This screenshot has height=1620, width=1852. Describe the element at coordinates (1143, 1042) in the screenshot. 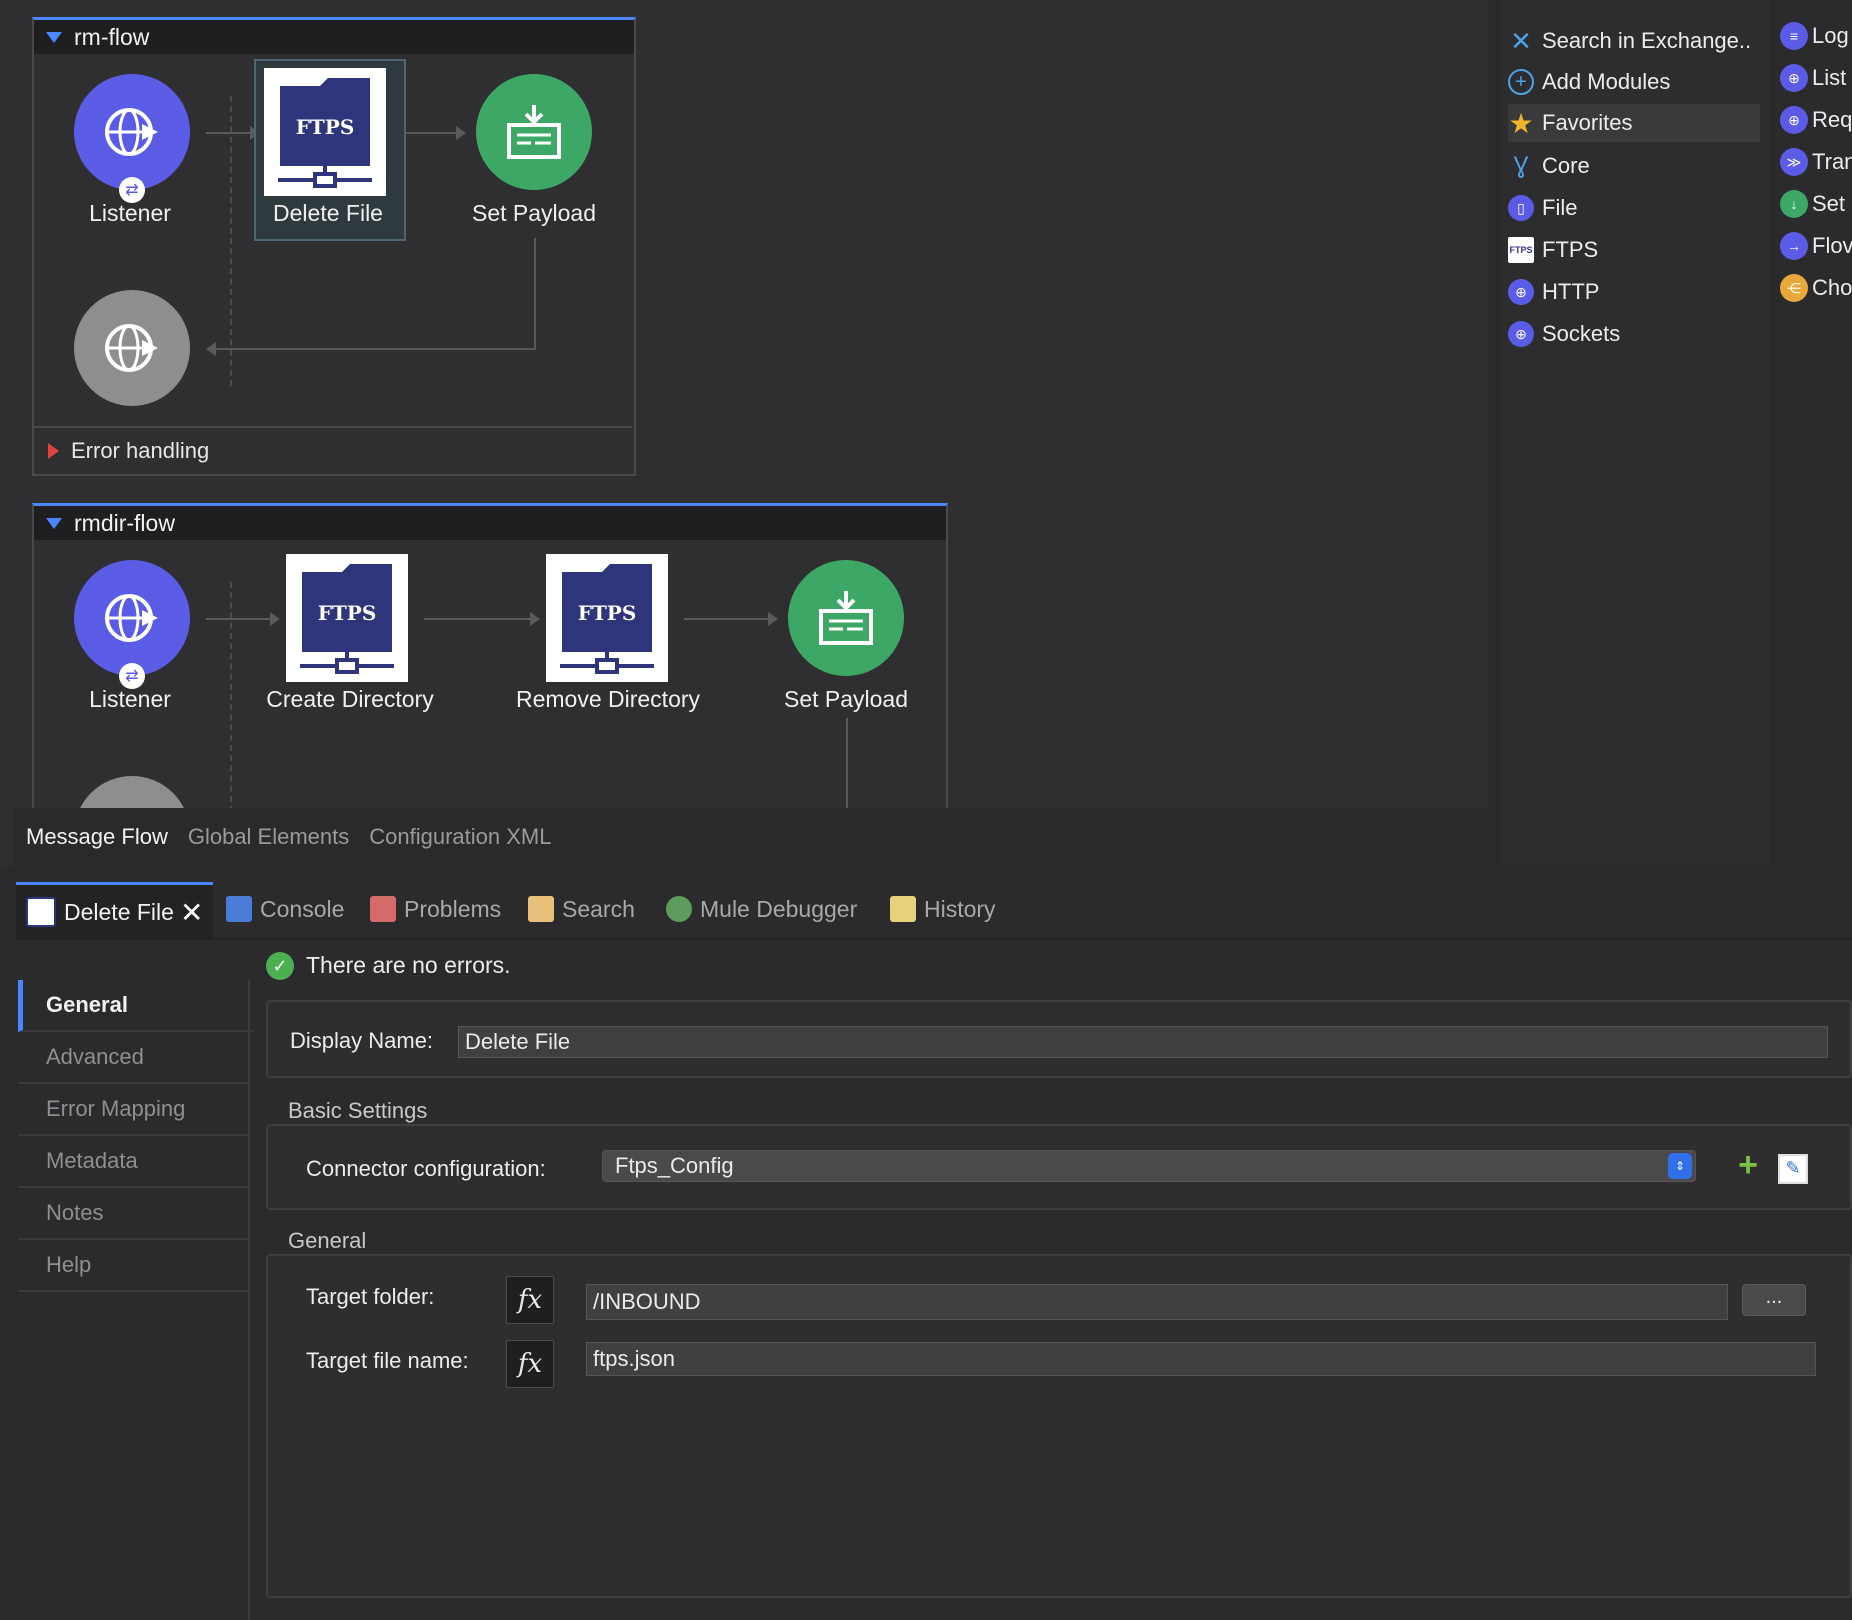

I see `display-name-field: Delete File` at that location.